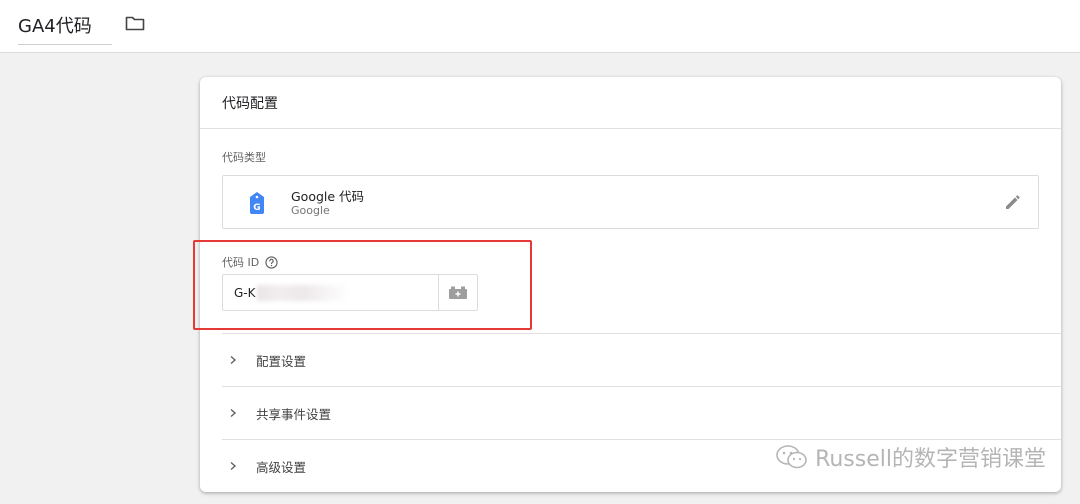  I want to click on variable-brick-icon, so click(458, 292).